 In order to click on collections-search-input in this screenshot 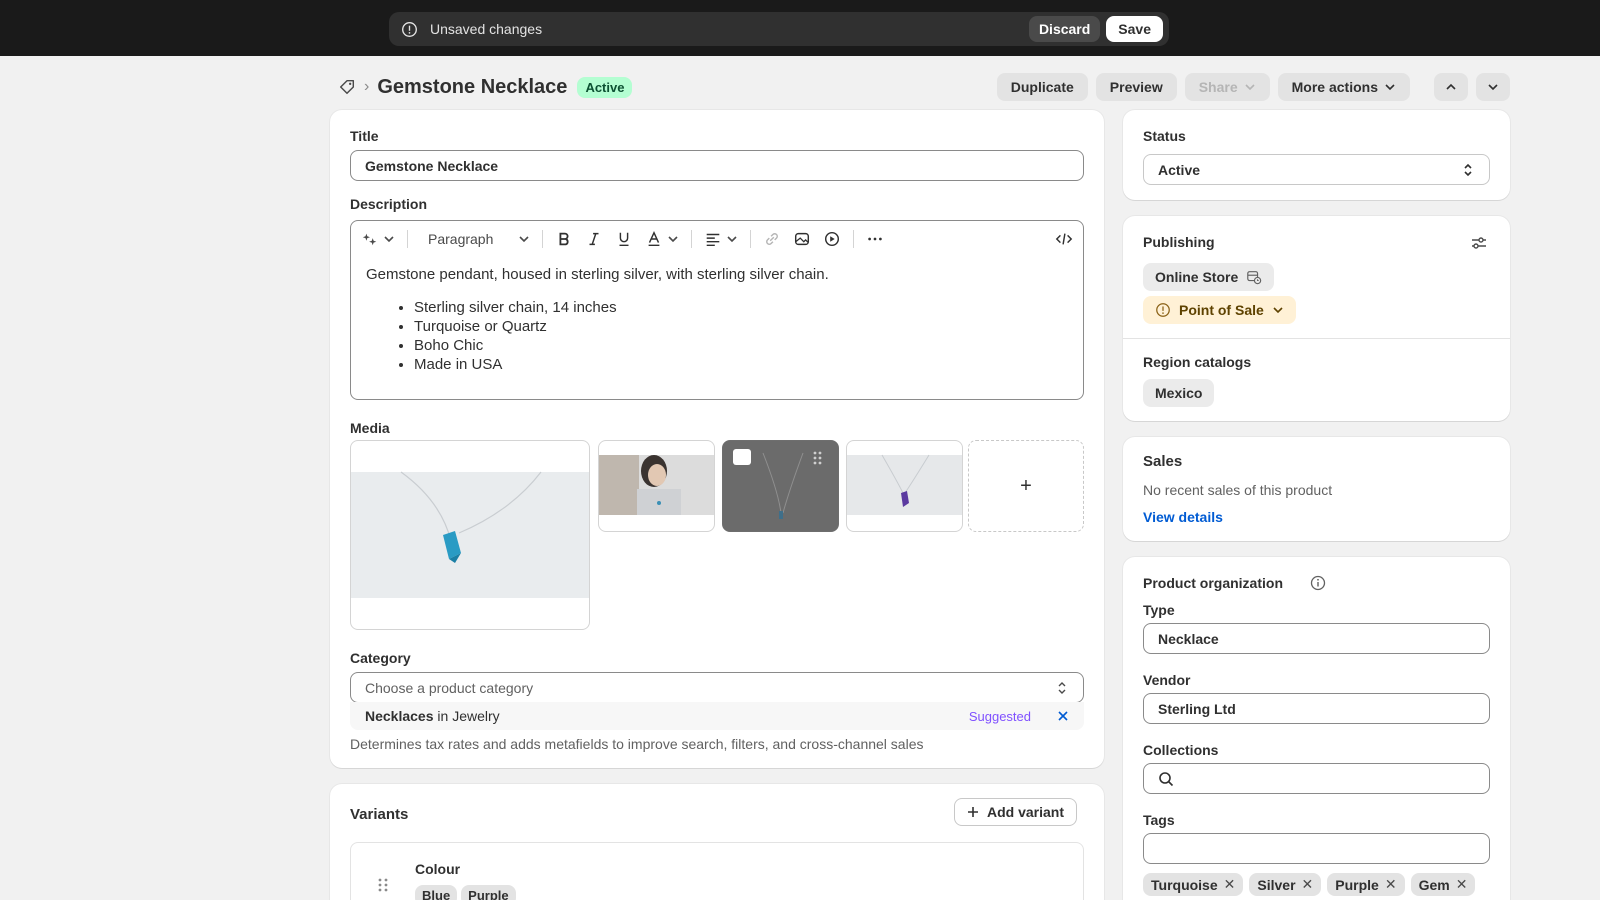, I will do `click(1316, 778)`.